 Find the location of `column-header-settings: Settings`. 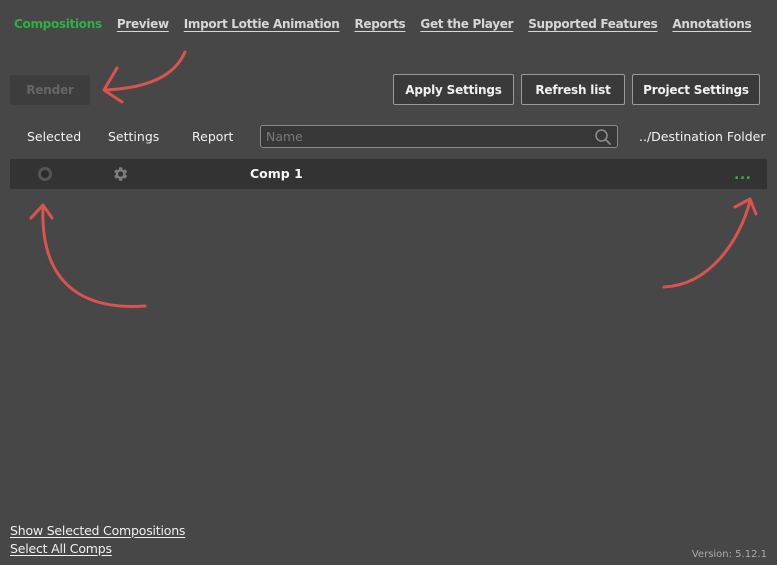

column-header-settings: Settings is located at coordinates (134, 136).